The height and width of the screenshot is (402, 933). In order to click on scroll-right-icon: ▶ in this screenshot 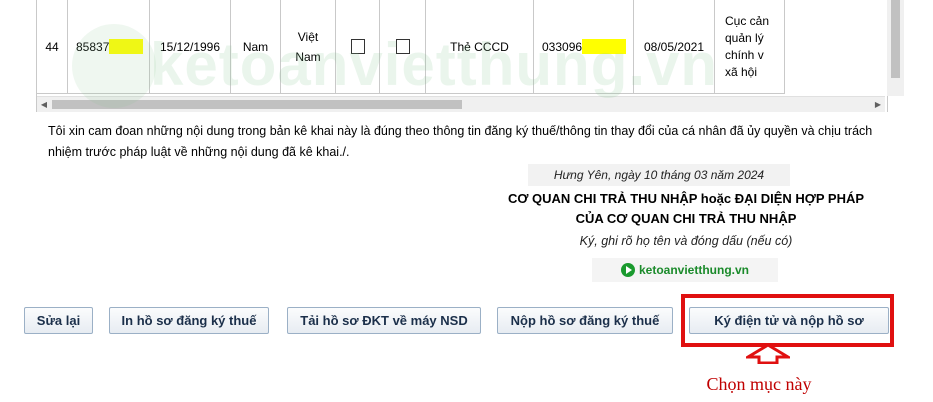, I will do `click(878, 104)`.